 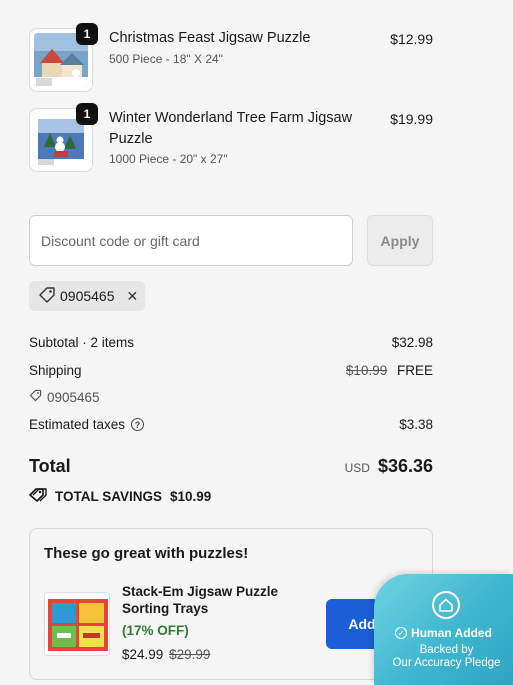 I want to click on taxes-label: Estimated taxes, so click(x=77, y=424).